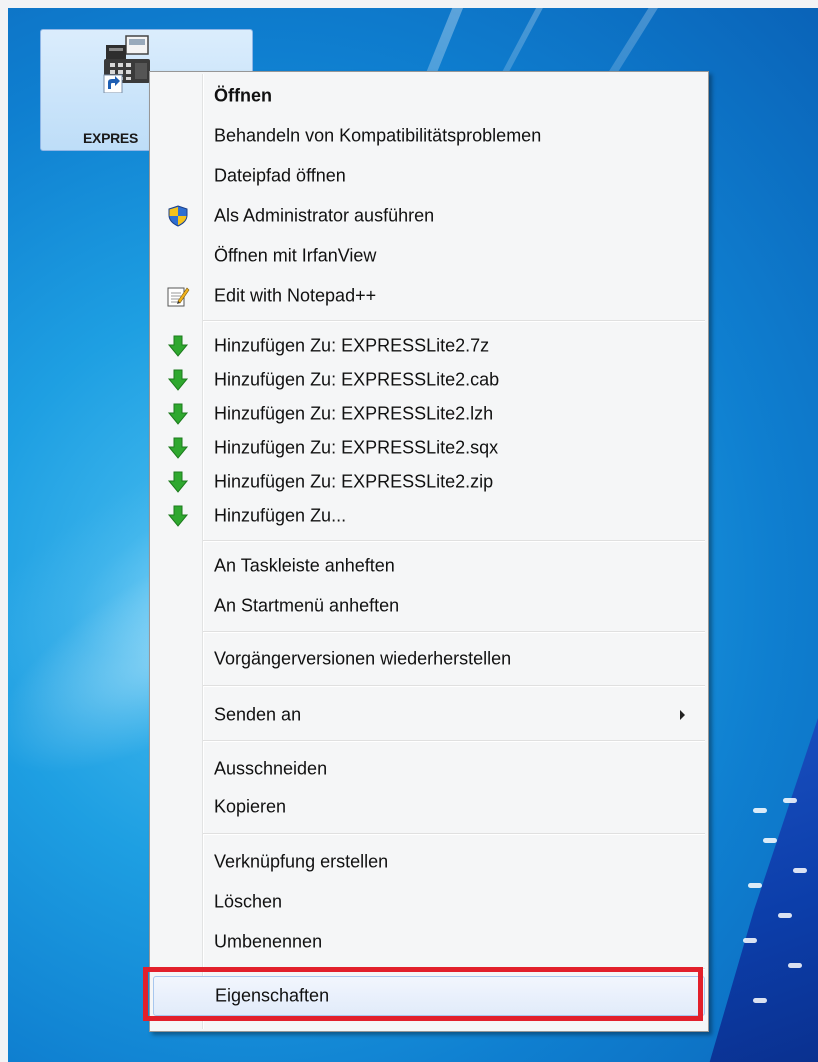 This screenshot has width=818, height=1062. What do you see at coordinates (354, 481) in the screenshot?
I see `menu-item-label: Hinzufügen Zu: EXPRESSLite2.zip` at bounding box center [354, 481].